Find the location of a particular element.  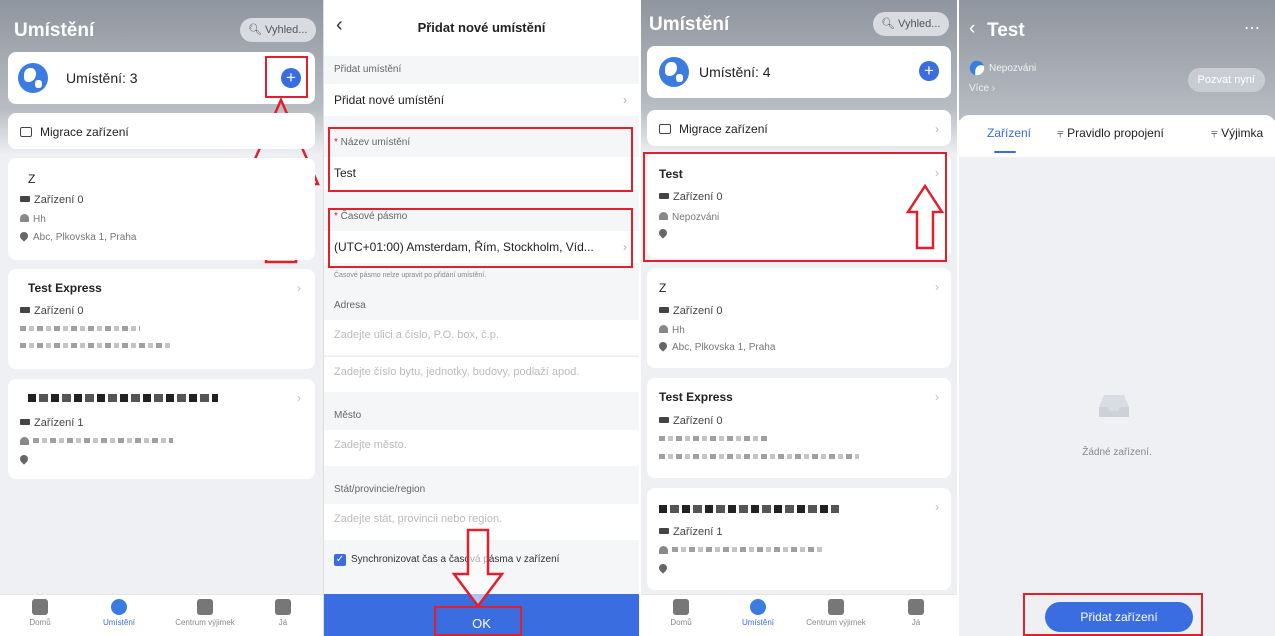

name-label: Název umístění is located at coordinates (375, 142).